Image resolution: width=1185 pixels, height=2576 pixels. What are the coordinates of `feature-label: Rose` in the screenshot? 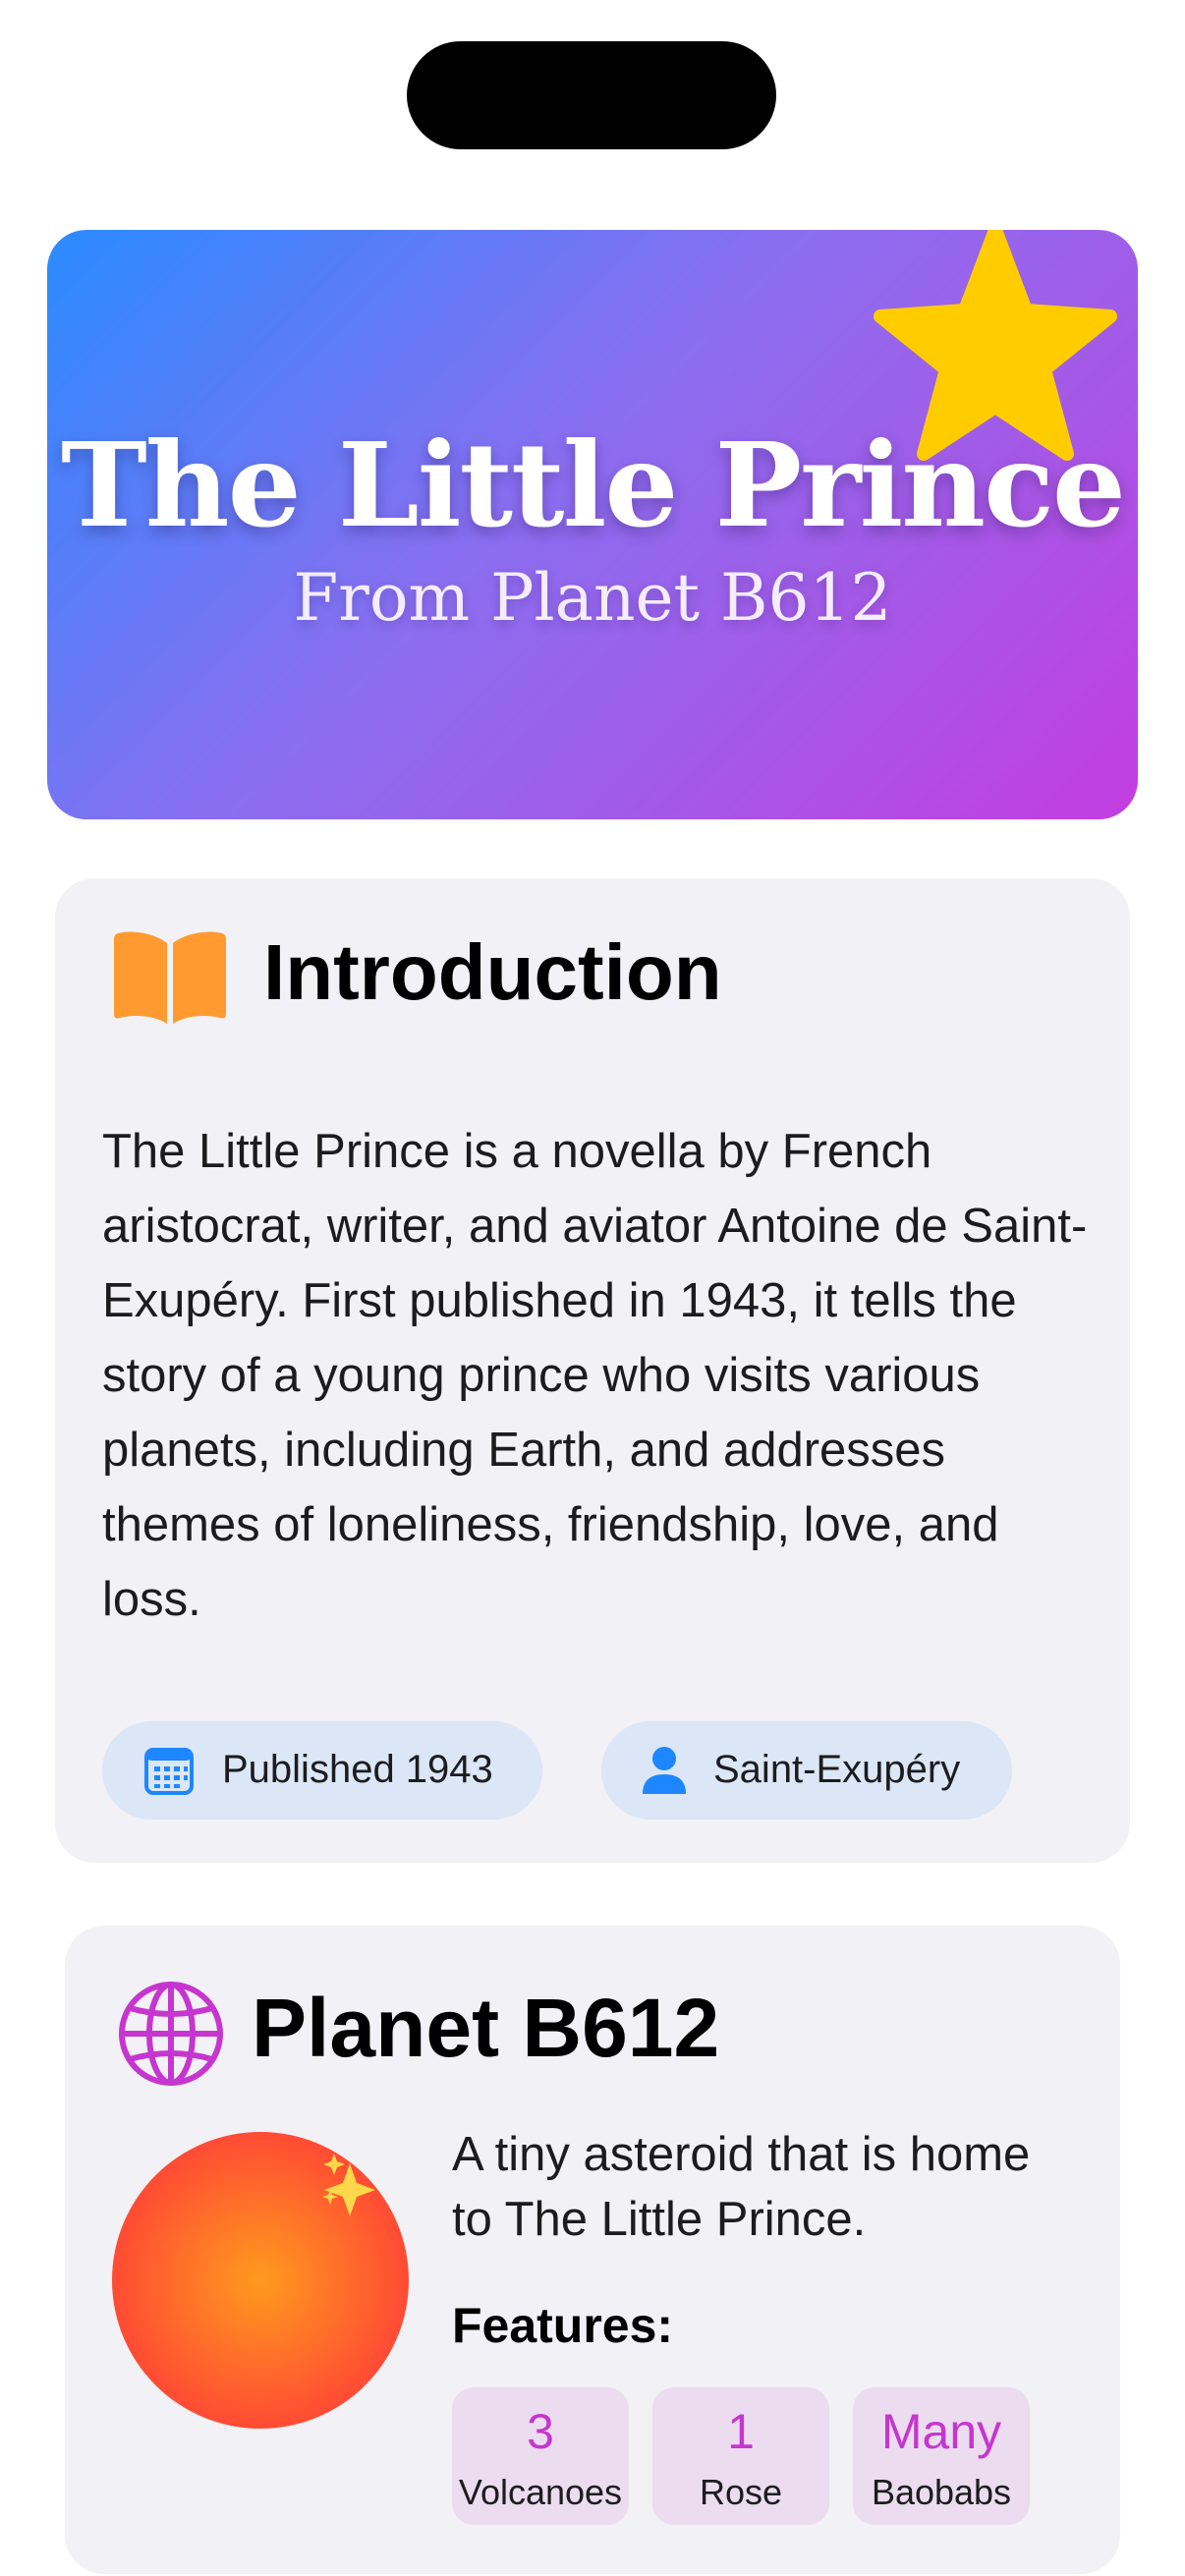 It's located at (741, 2492).